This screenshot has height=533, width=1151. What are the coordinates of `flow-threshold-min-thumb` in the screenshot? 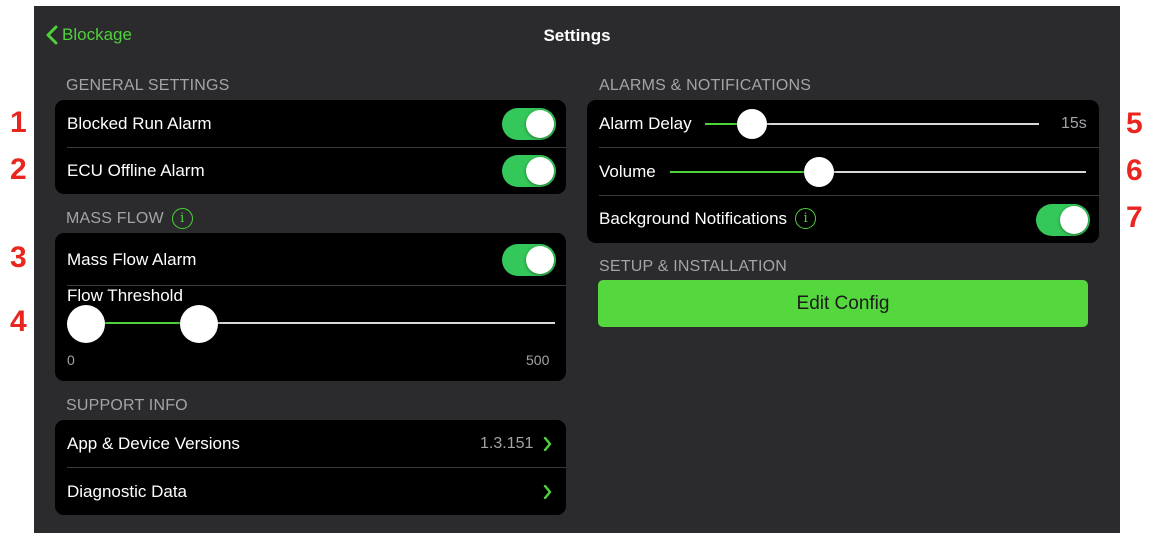 It's located at (86, 324).